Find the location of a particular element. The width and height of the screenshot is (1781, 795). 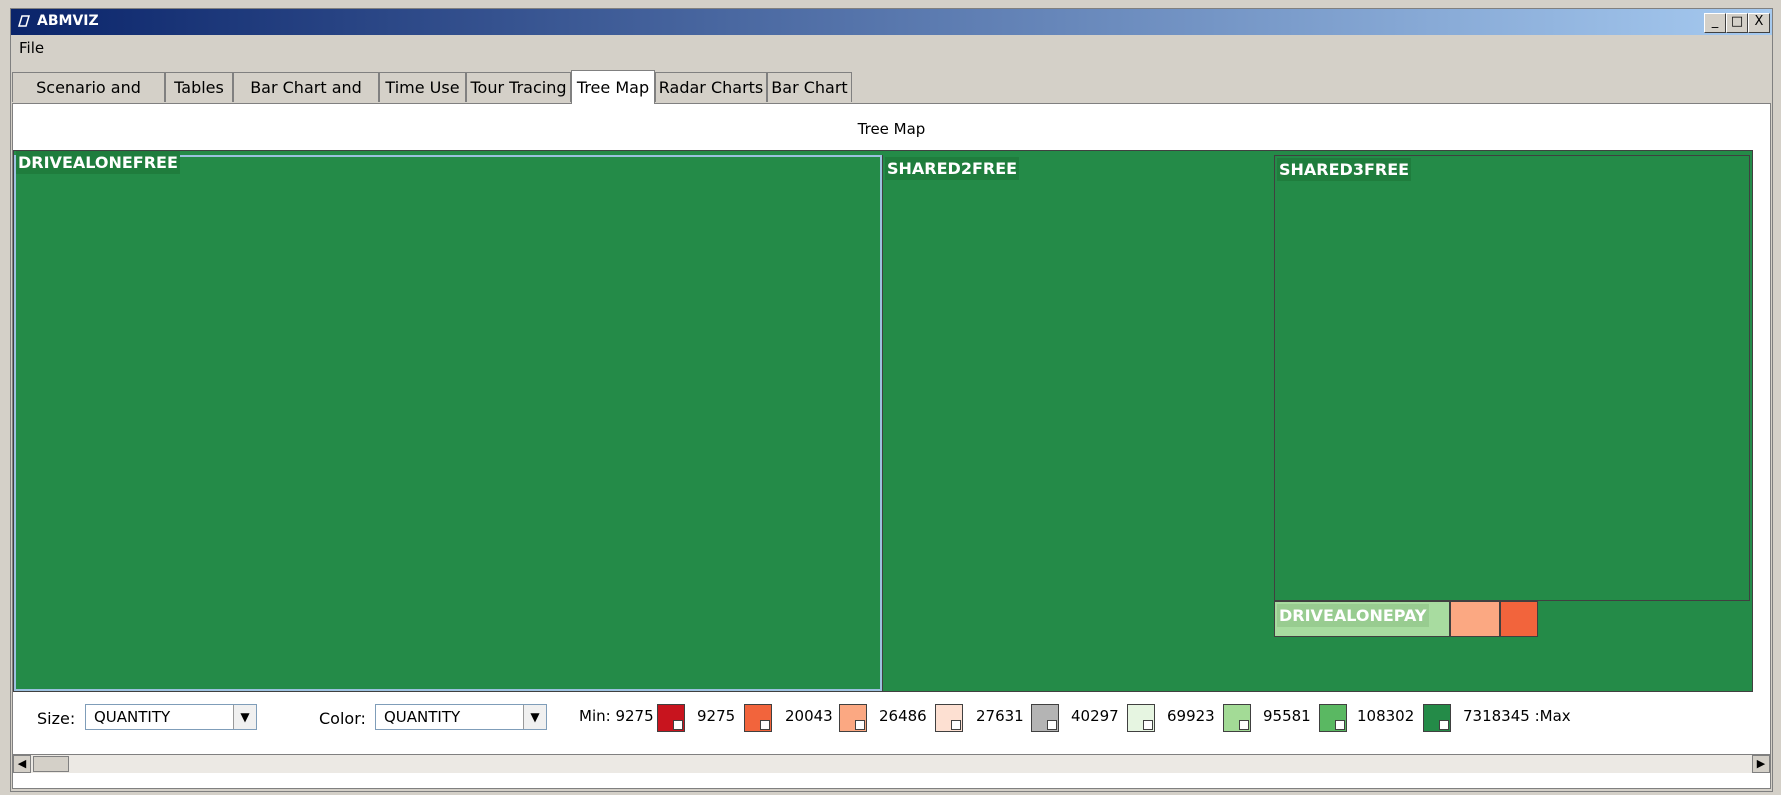

close-button: X is located at coordinates (1759, 23).